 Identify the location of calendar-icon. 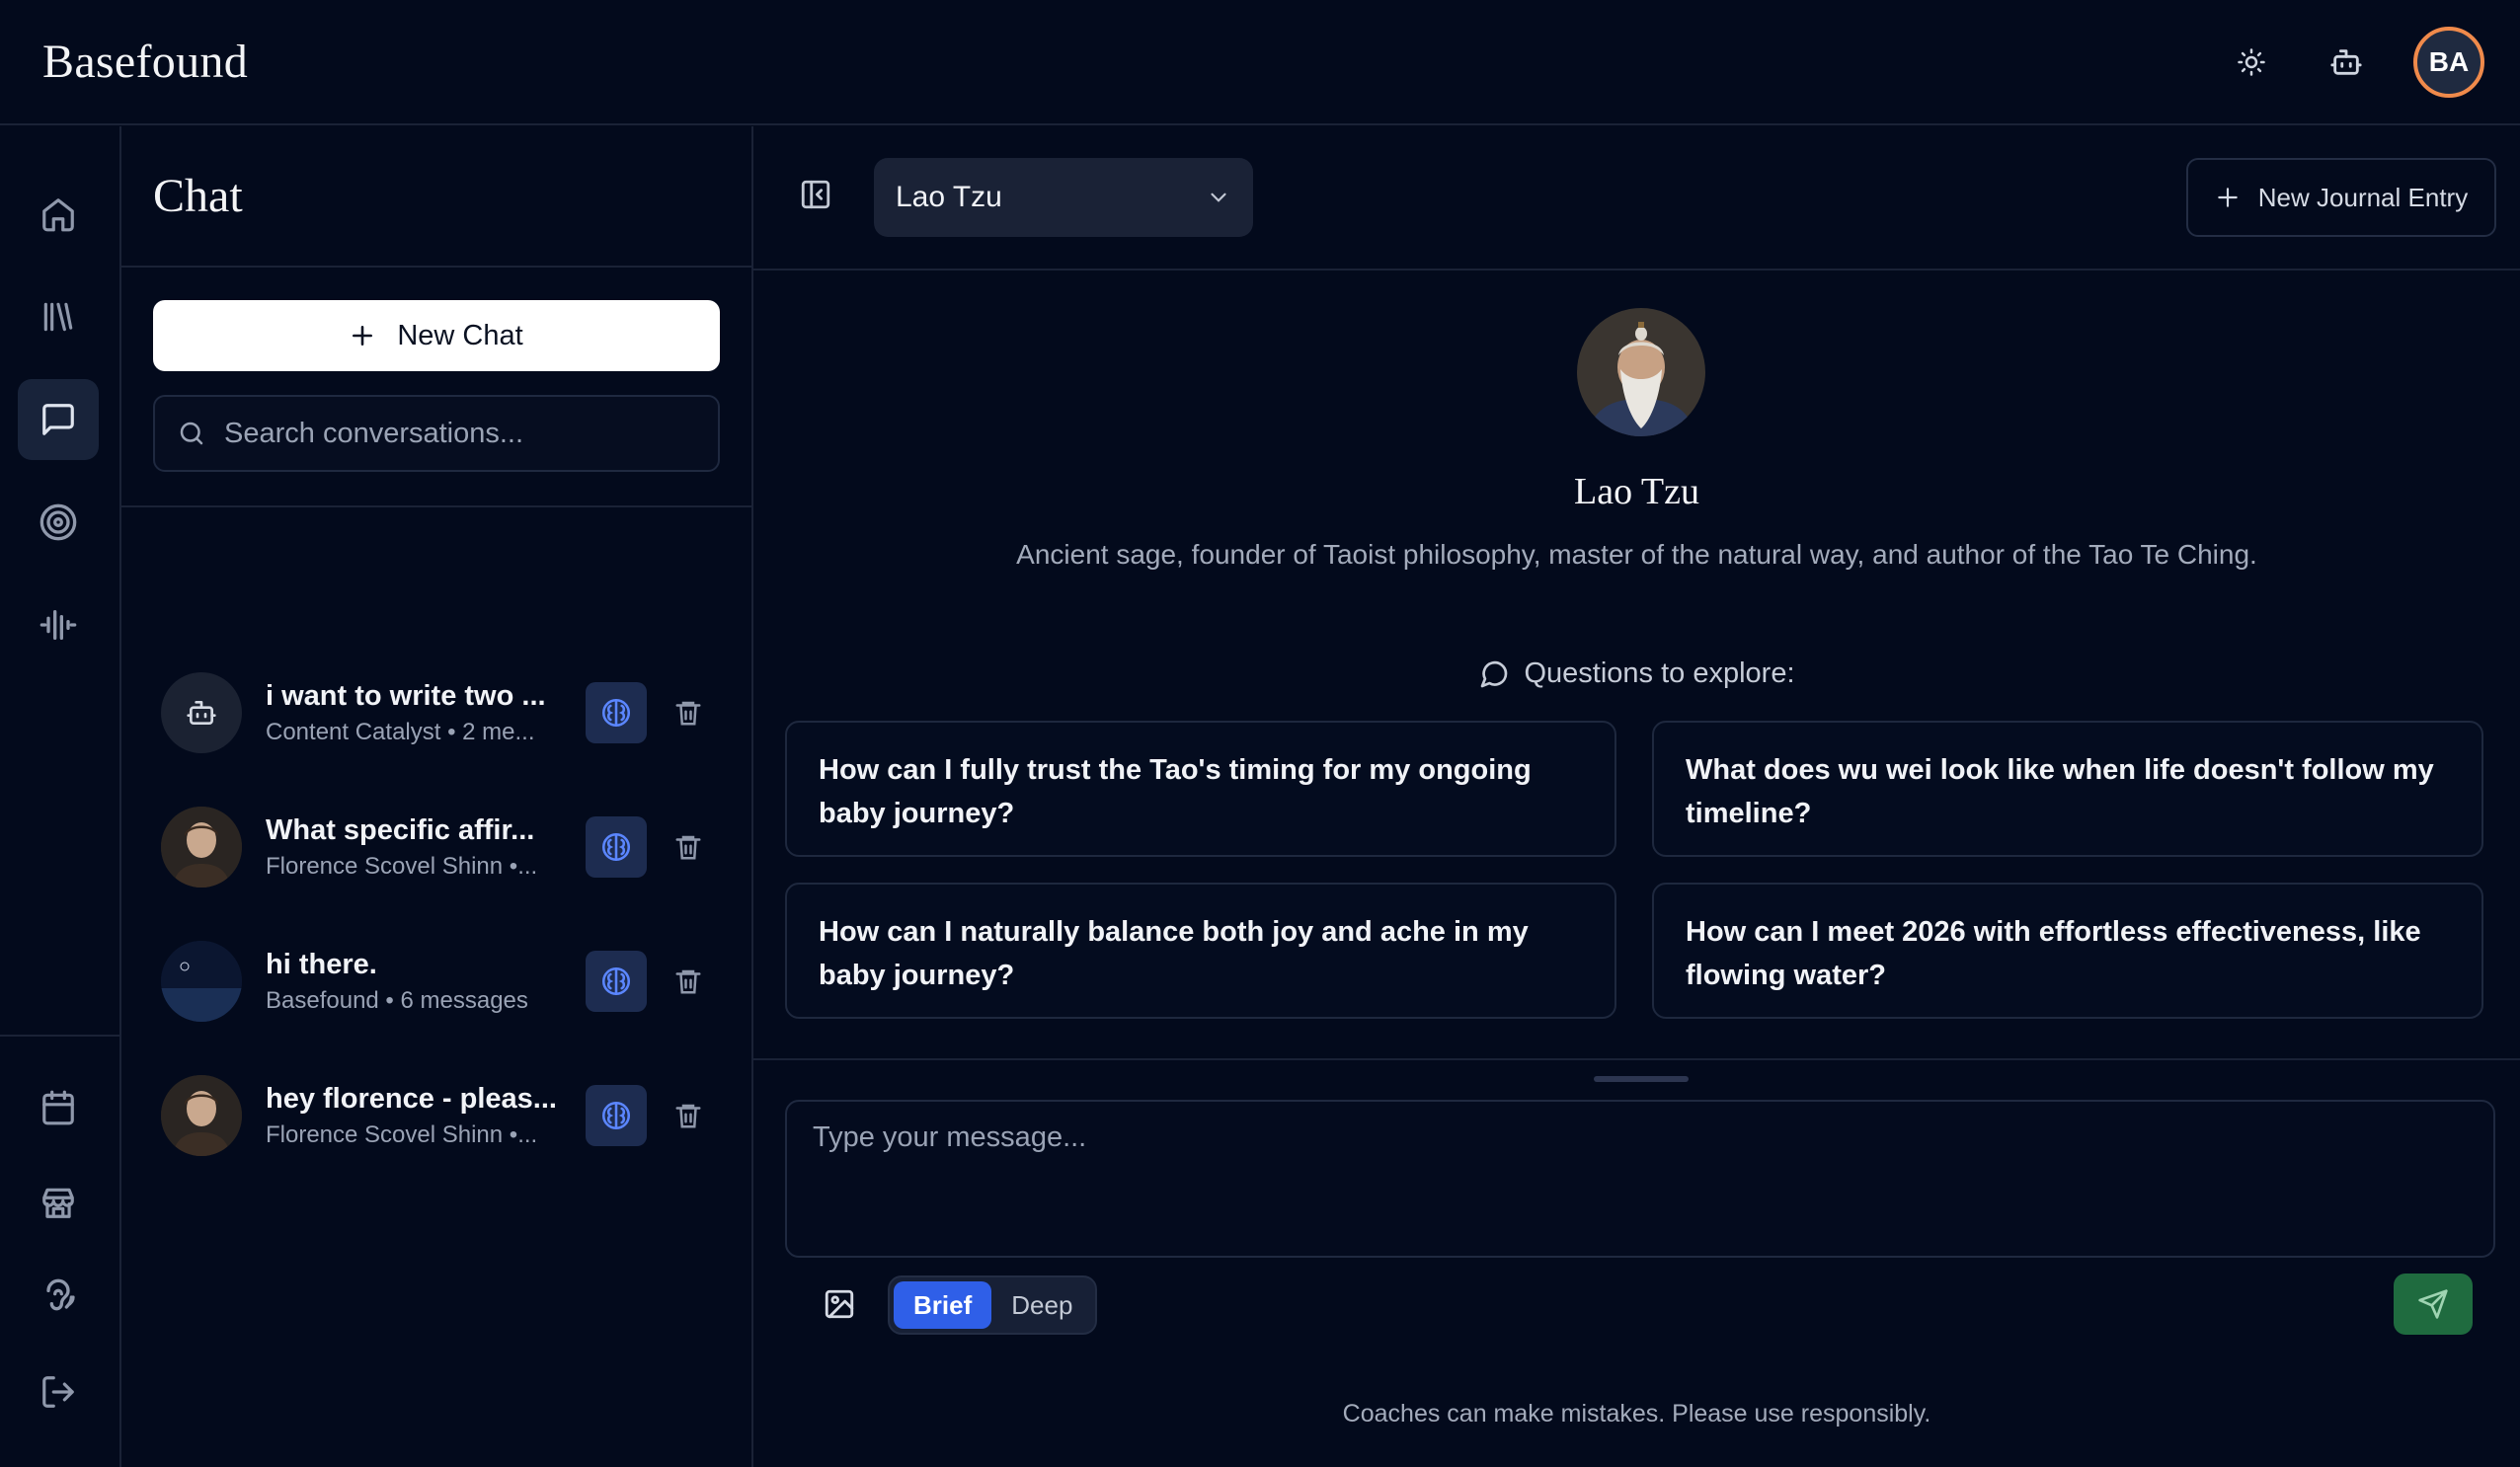
(58, 1107).